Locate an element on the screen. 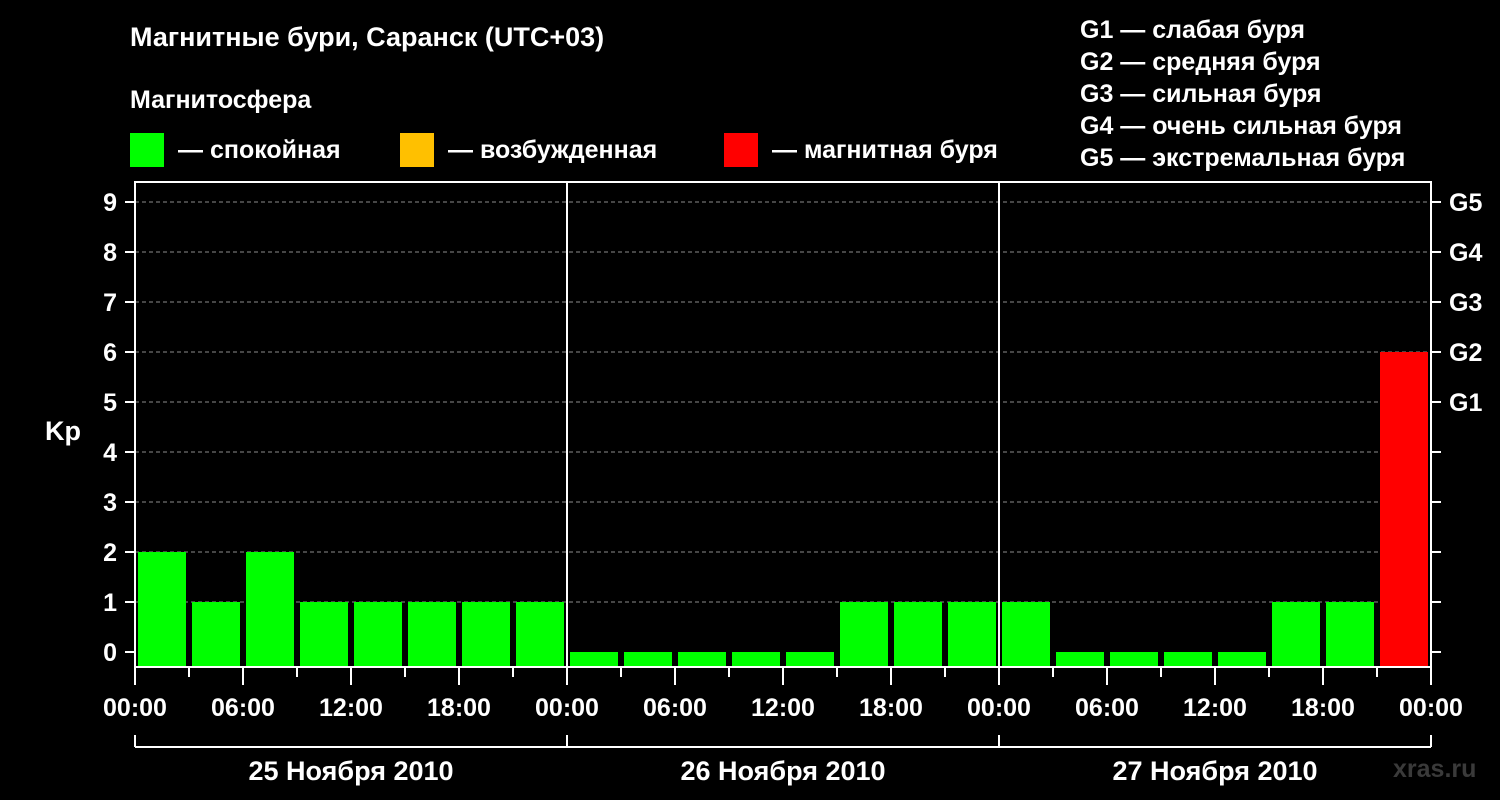  right-tick-label-g3: G3 is located at coordinates (1465, 303).